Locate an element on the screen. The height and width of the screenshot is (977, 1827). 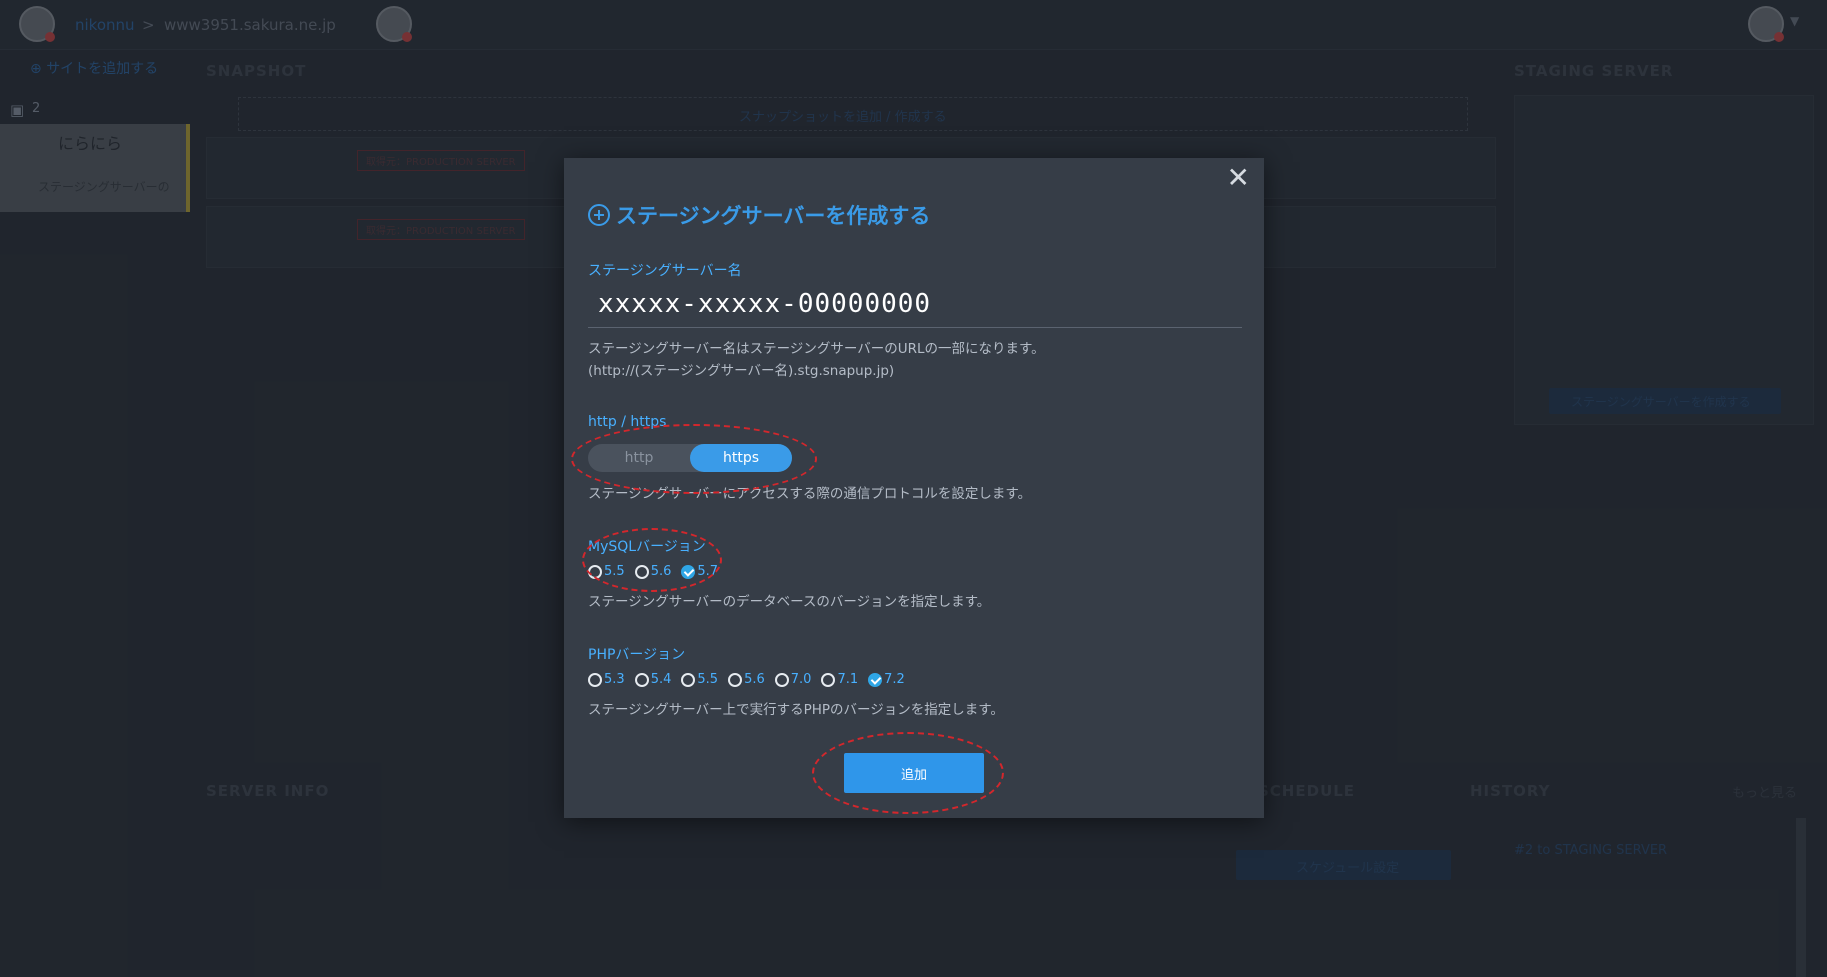
radio-label: 7.1 is located at coordinates (848, 679).